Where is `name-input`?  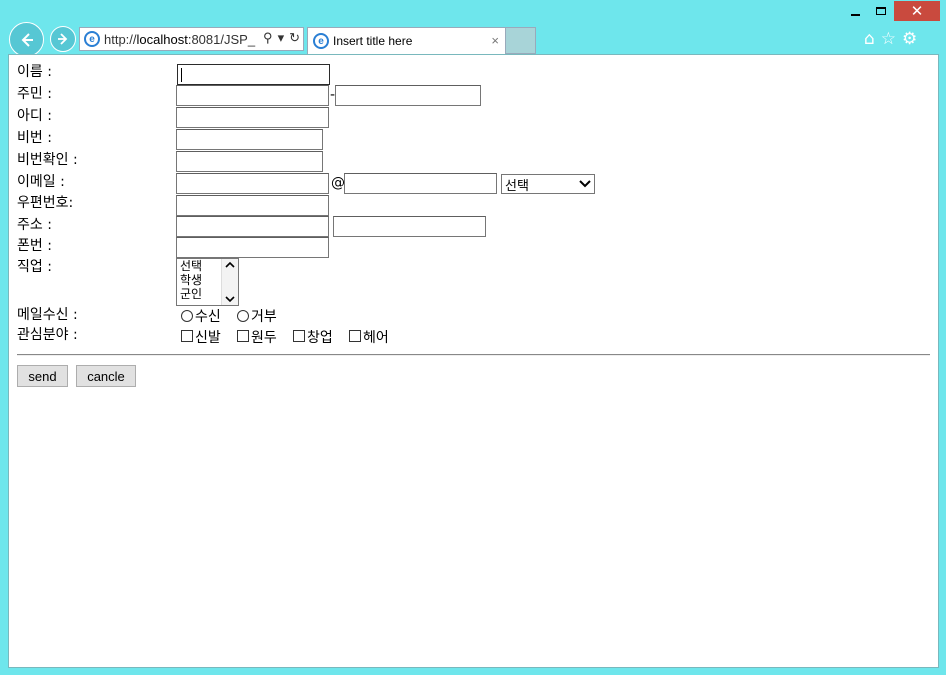
name-input is located at coordinates (253, 74).